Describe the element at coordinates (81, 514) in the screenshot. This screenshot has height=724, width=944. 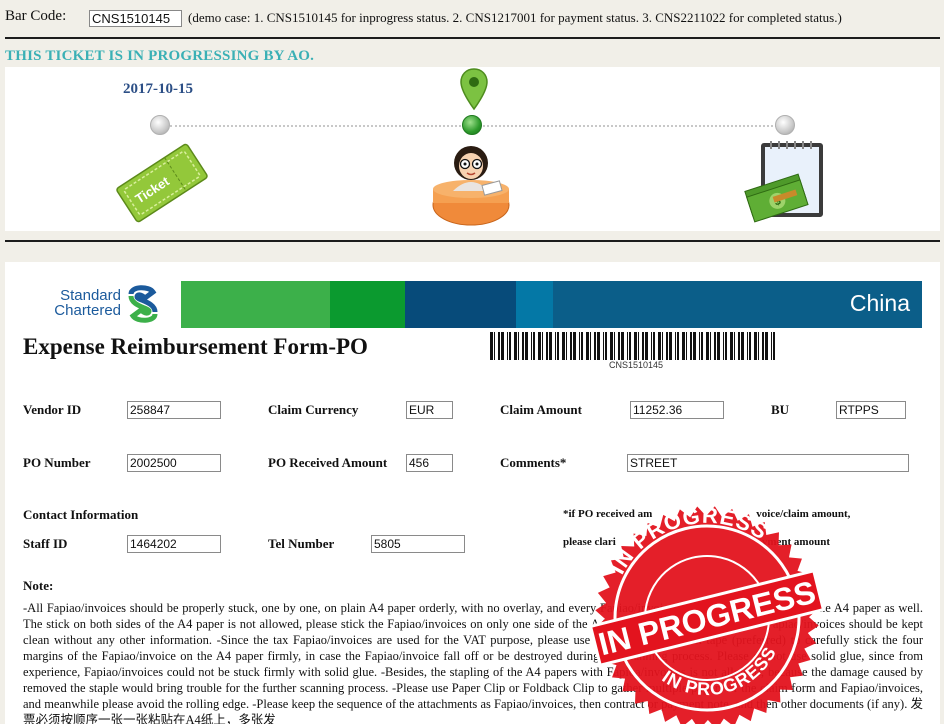
I see `contact-information-heading: Contact Information` at that location.